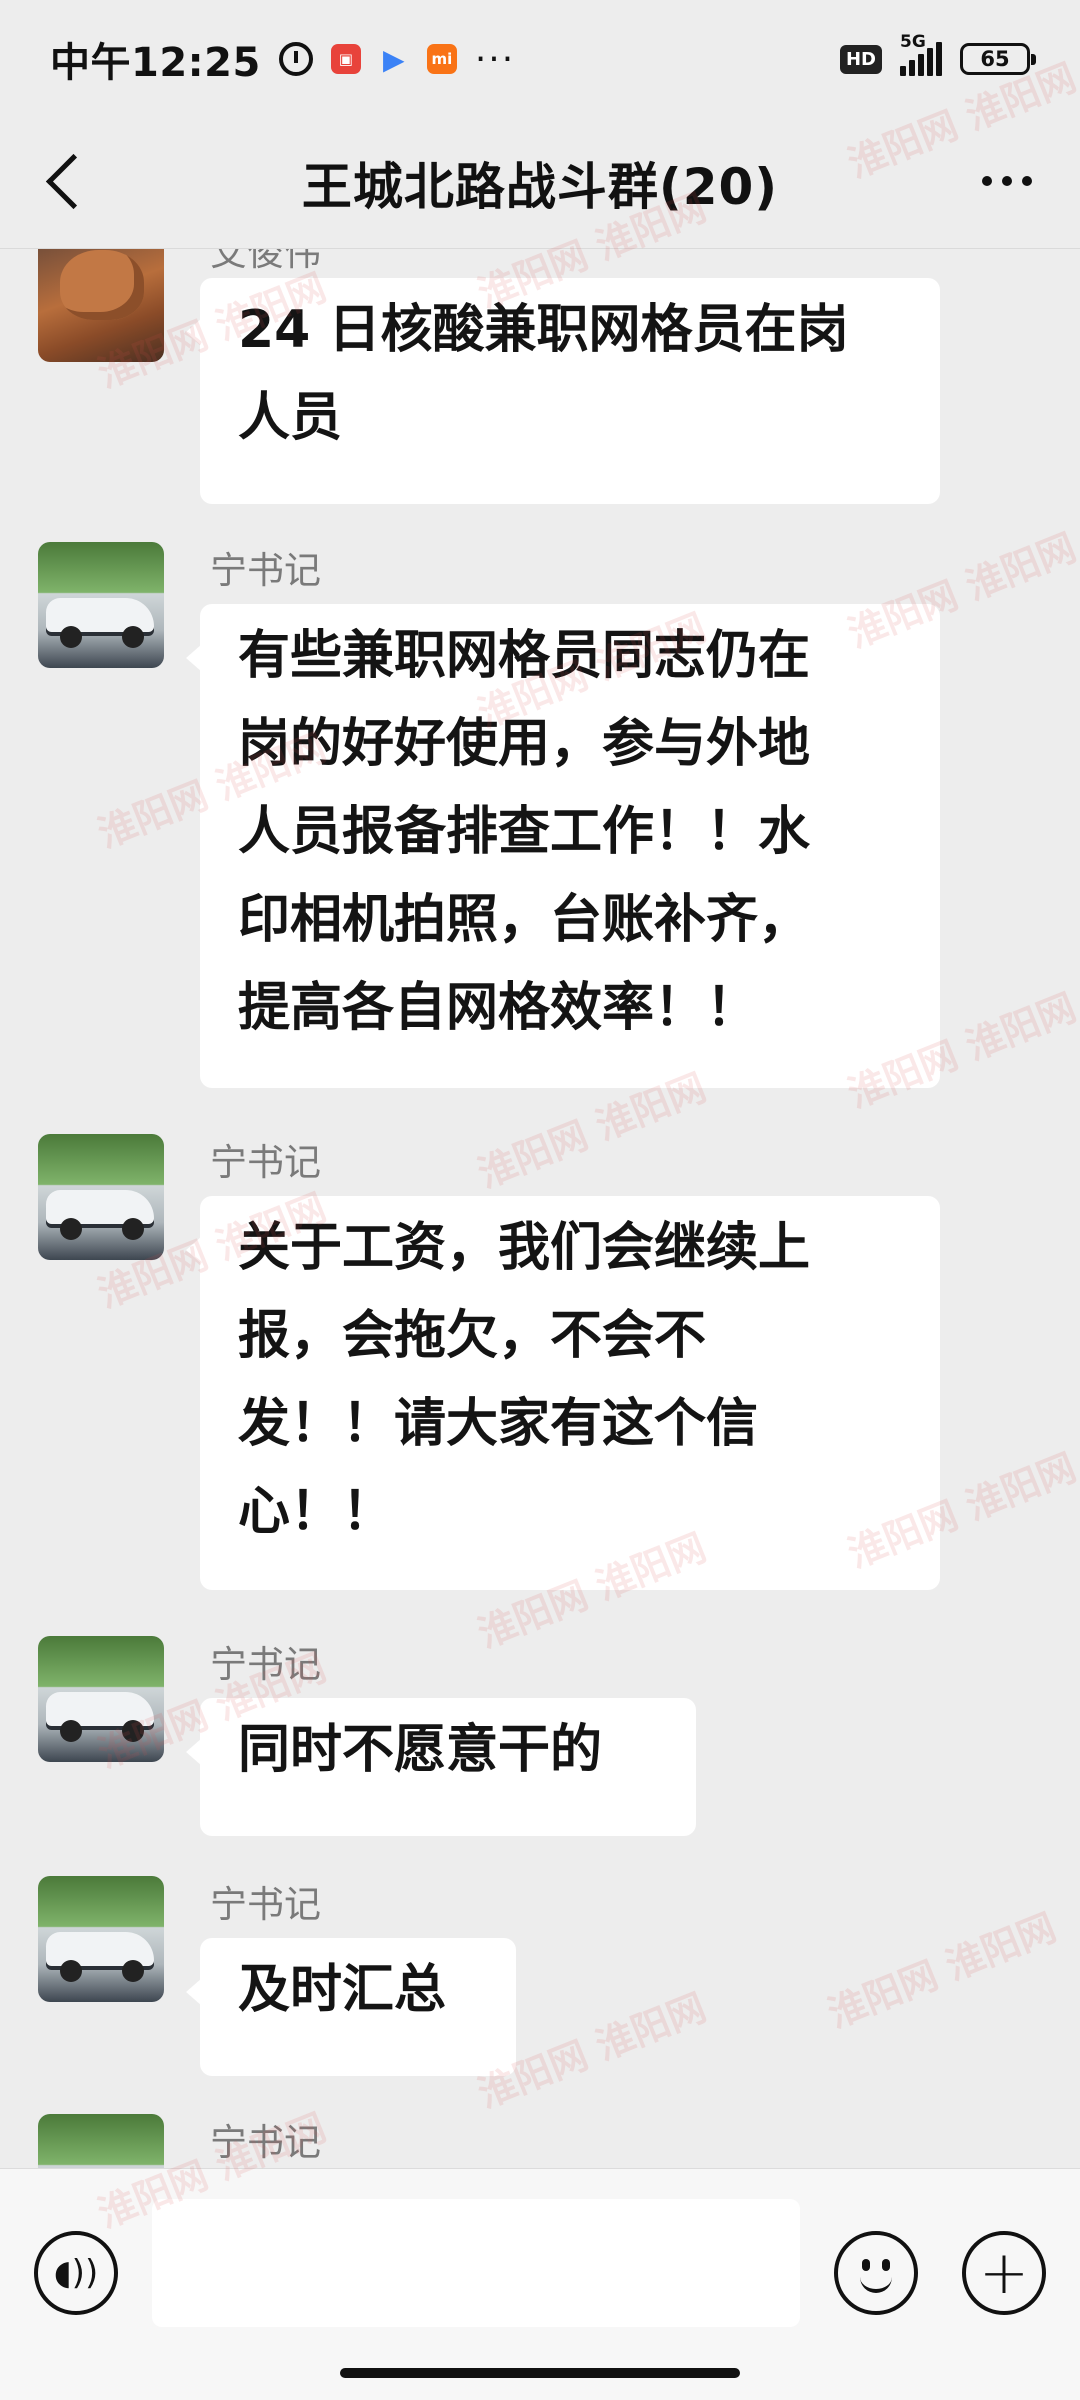  I want to click on network-type: 5G, so click(913, 42).